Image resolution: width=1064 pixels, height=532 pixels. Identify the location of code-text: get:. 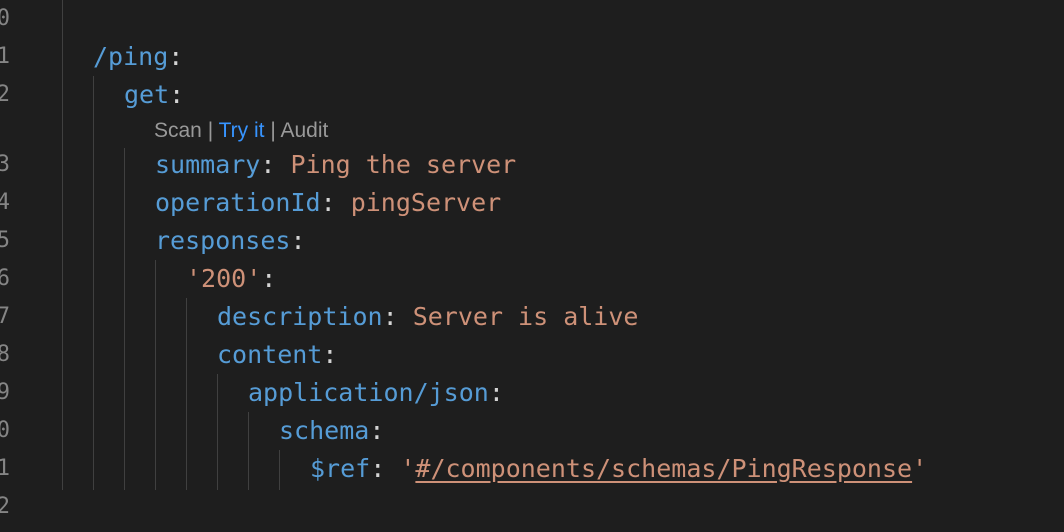
(154, 95).